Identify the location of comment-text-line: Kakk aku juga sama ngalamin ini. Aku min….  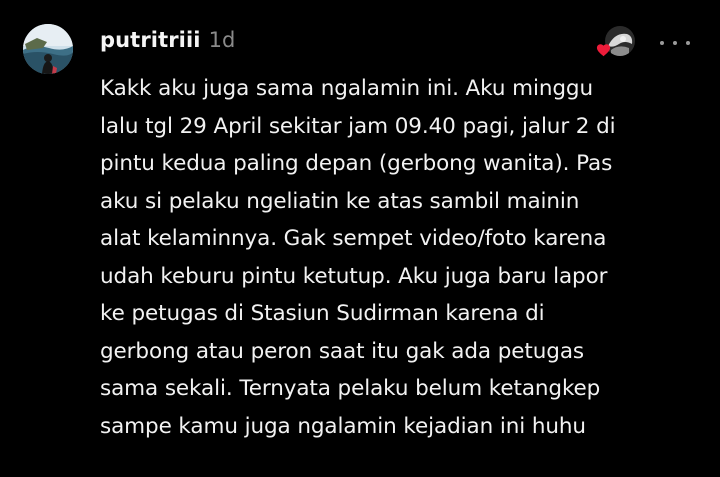
(346, 88).